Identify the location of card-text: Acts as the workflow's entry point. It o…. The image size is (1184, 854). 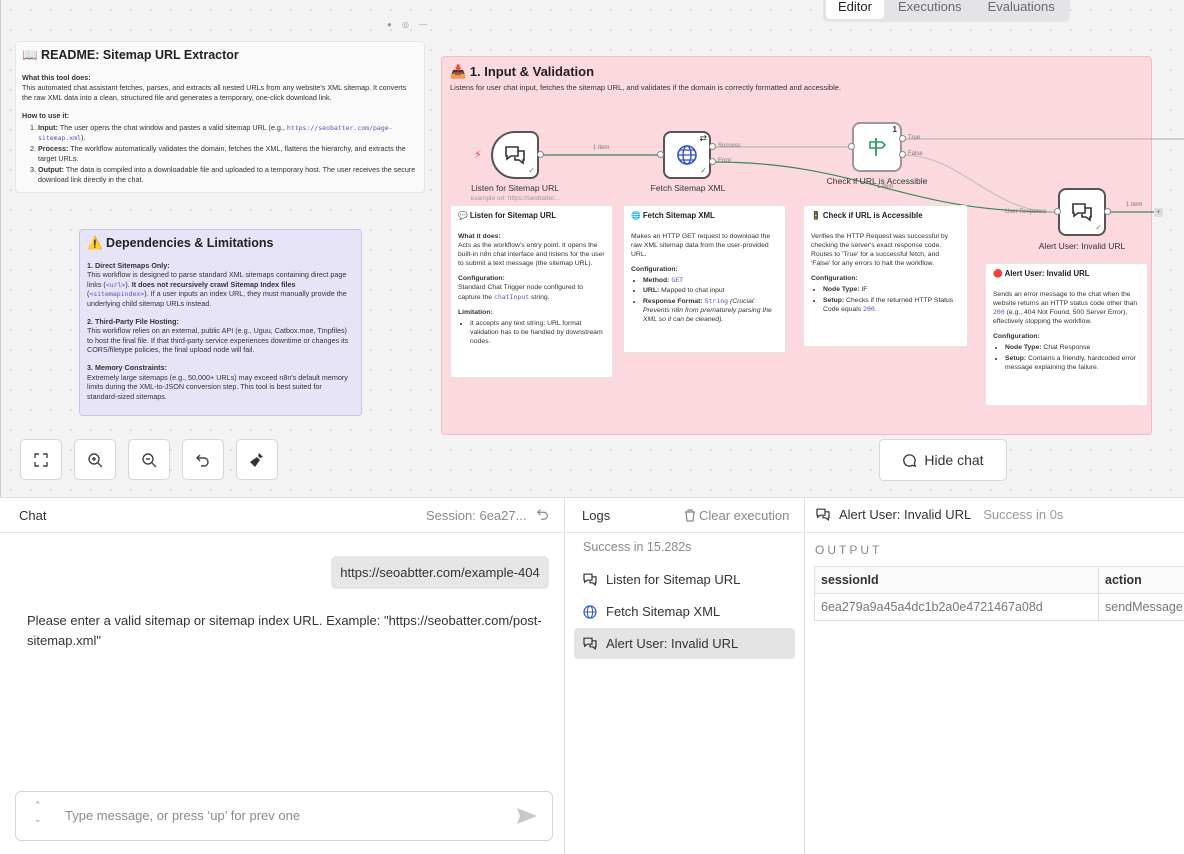
(531, 254).